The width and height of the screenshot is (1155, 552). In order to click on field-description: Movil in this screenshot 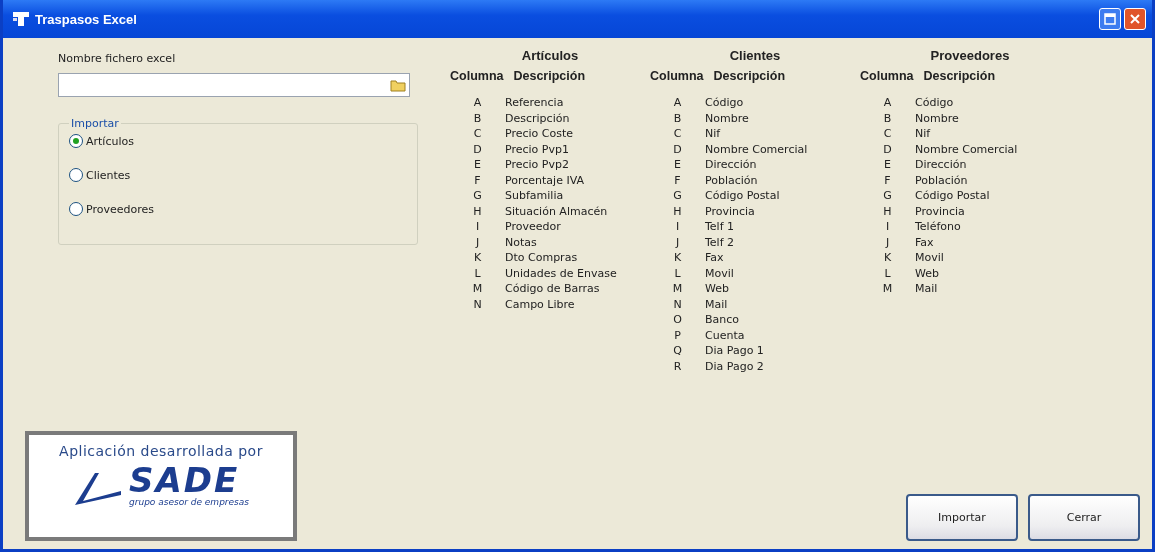, I will do `click(929, 258)`.